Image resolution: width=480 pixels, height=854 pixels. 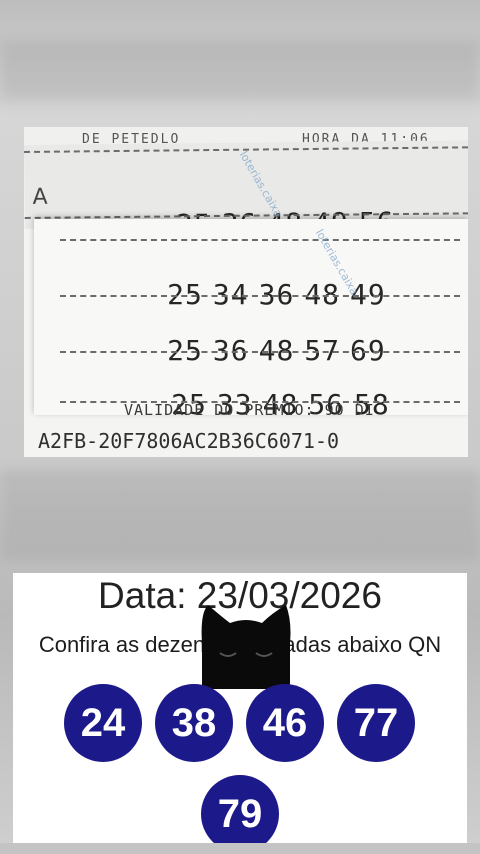 I want to click on drawn-number-ball: 46, so click(x=285, y=723).